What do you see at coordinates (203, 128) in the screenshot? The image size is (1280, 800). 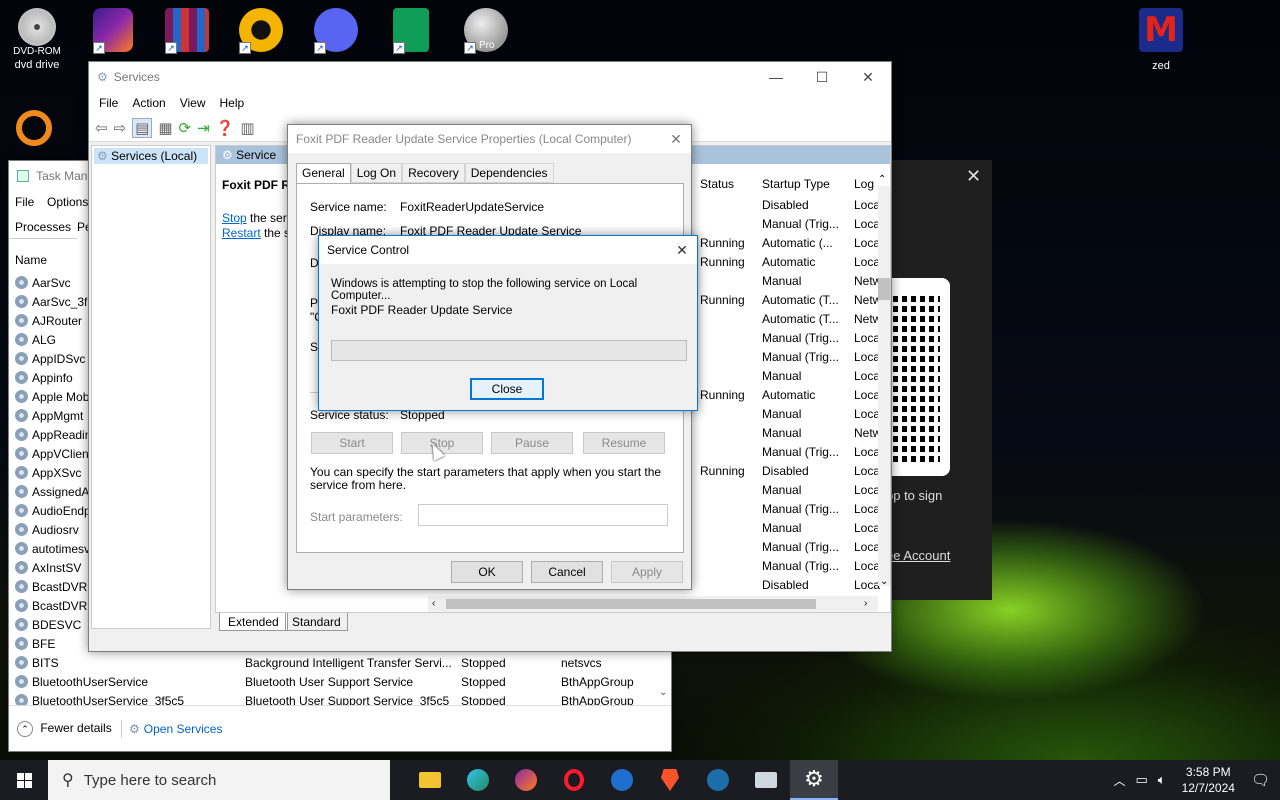 I see `export-icon: ⇥` at bounding box center [203, 128].